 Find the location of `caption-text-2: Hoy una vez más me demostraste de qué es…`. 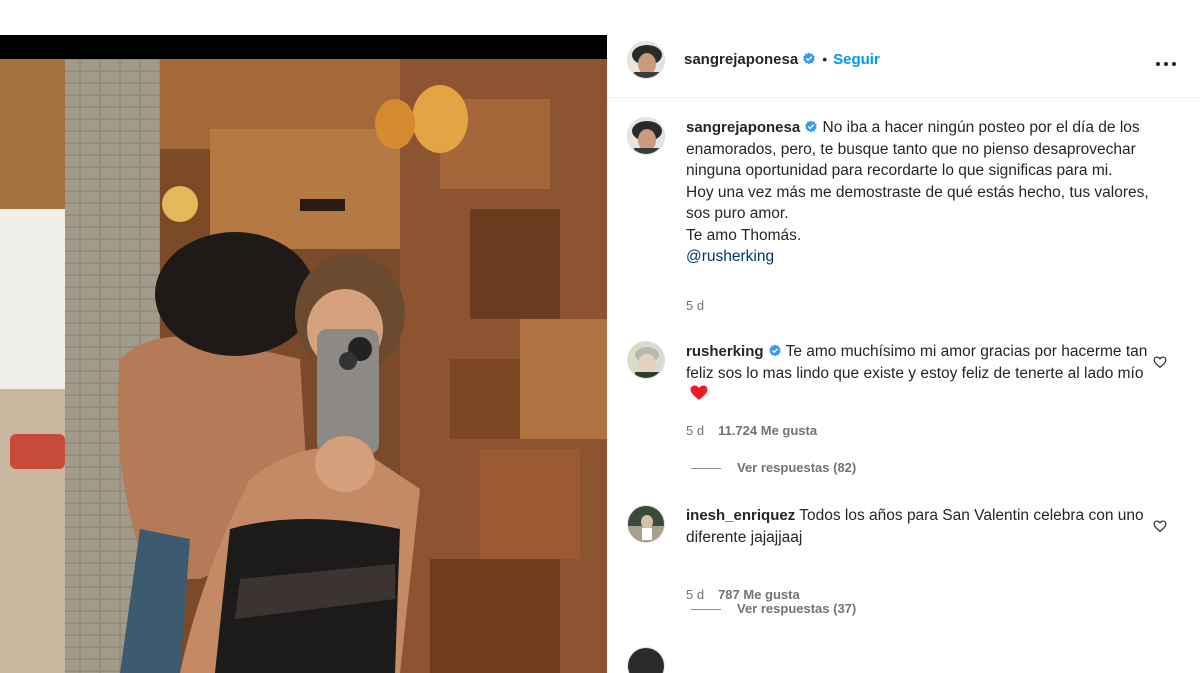

caption-text-2: Hoy una vez más me demostraste de qué es… is located at coordinates (917, 203).